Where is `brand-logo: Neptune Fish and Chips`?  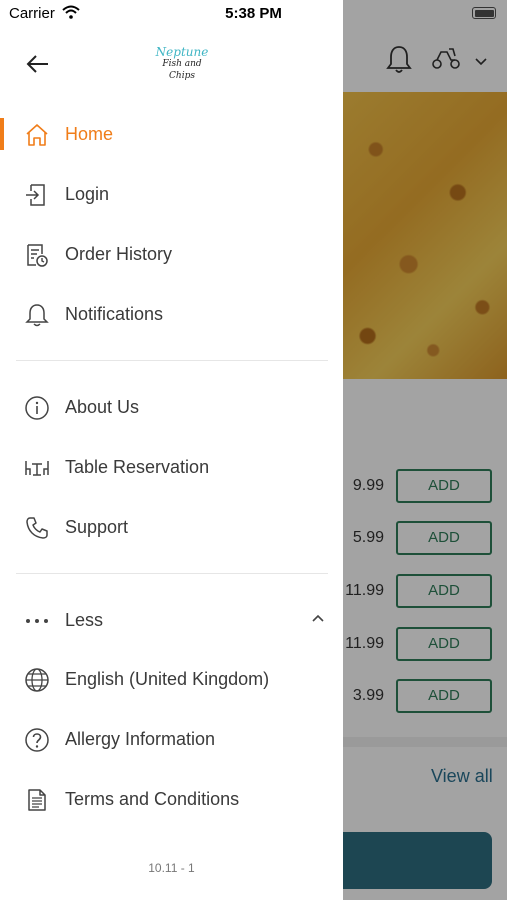 brand-logo: Neptune Fish and Chips is located at coordinates (182, 64).